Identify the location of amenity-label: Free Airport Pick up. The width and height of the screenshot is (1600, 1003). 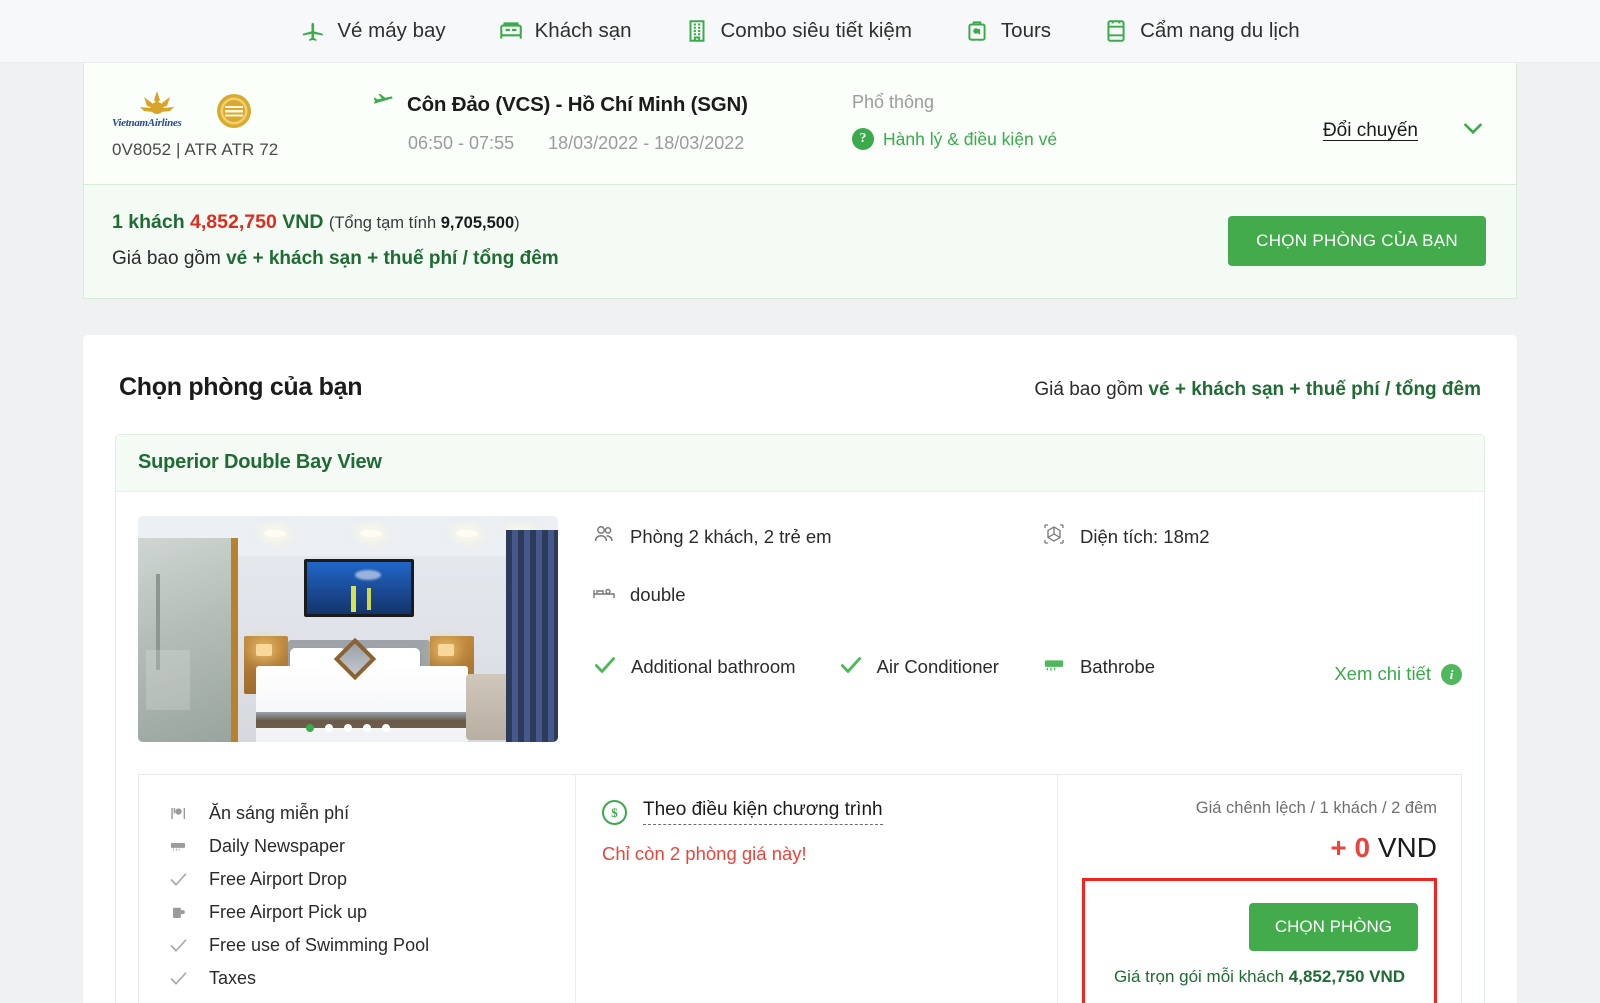
(288, 912).